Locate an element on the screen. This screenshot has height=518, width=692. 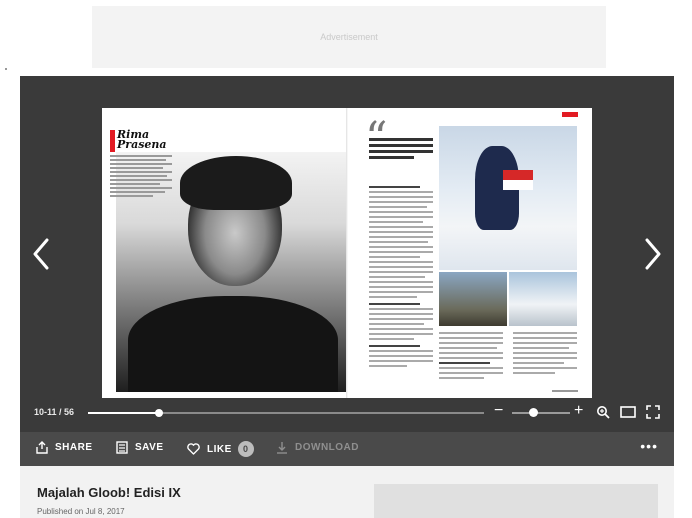
section-tag is located at coordinates (570, 114).